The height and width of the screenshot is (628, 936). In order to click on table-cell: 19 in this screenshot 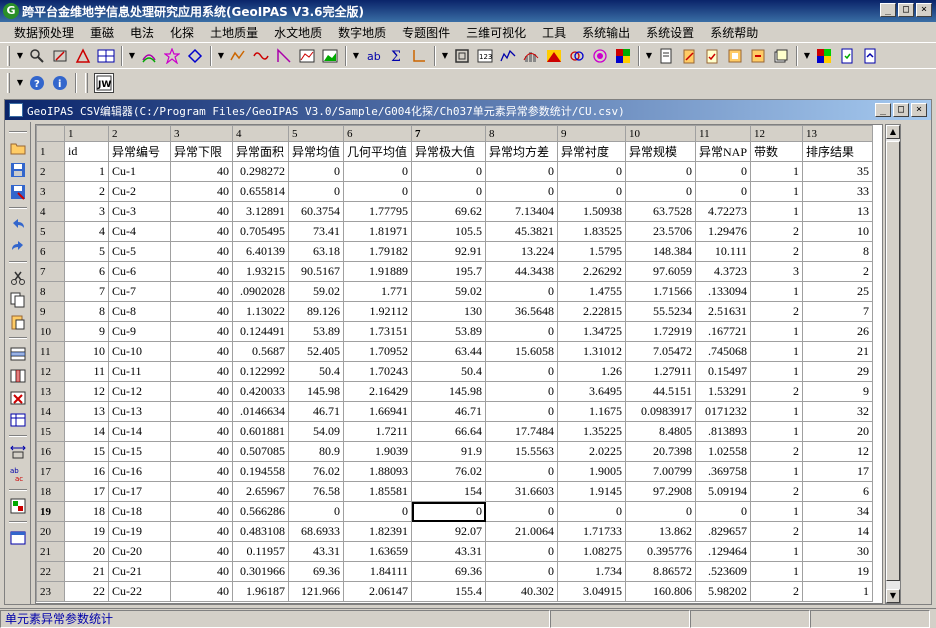, I will do `click(86, 531)`.